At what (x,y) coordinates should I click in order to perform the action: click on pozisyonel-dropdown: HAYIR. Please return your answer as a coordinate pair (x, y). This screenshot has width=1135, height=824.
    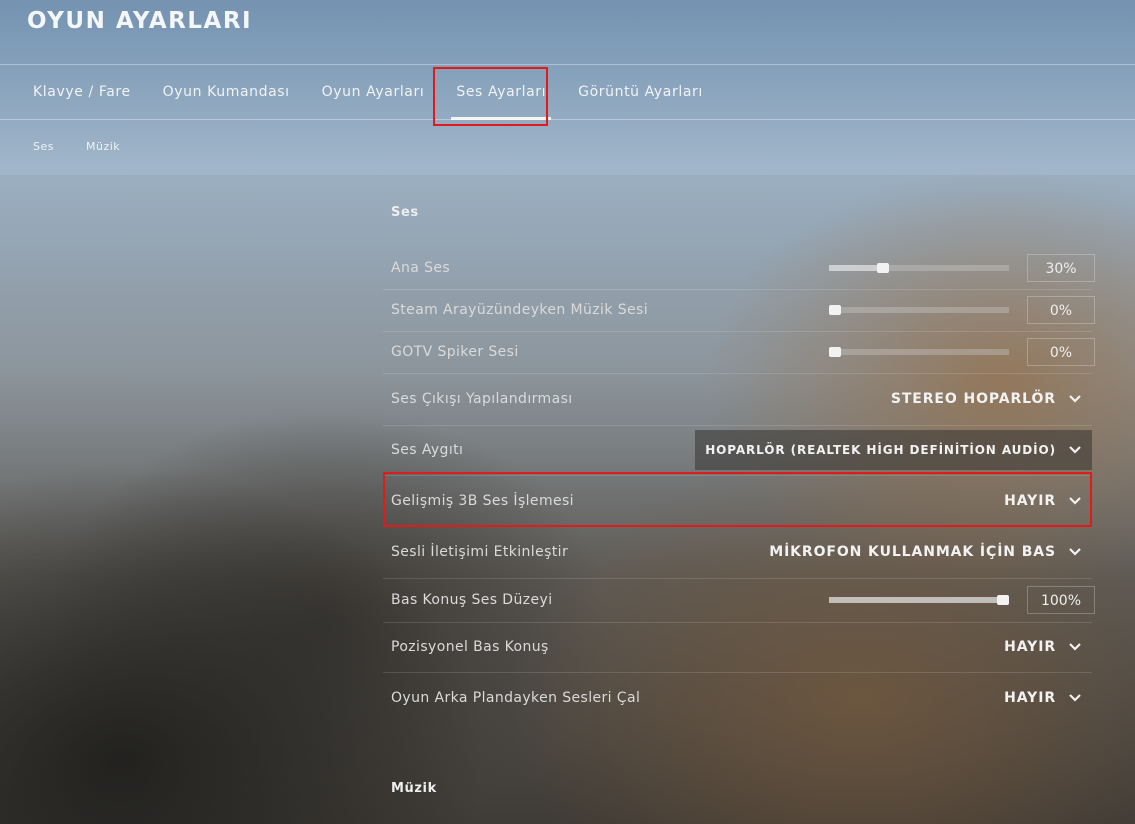
    Looking at the image, I should click on (1043, 647).